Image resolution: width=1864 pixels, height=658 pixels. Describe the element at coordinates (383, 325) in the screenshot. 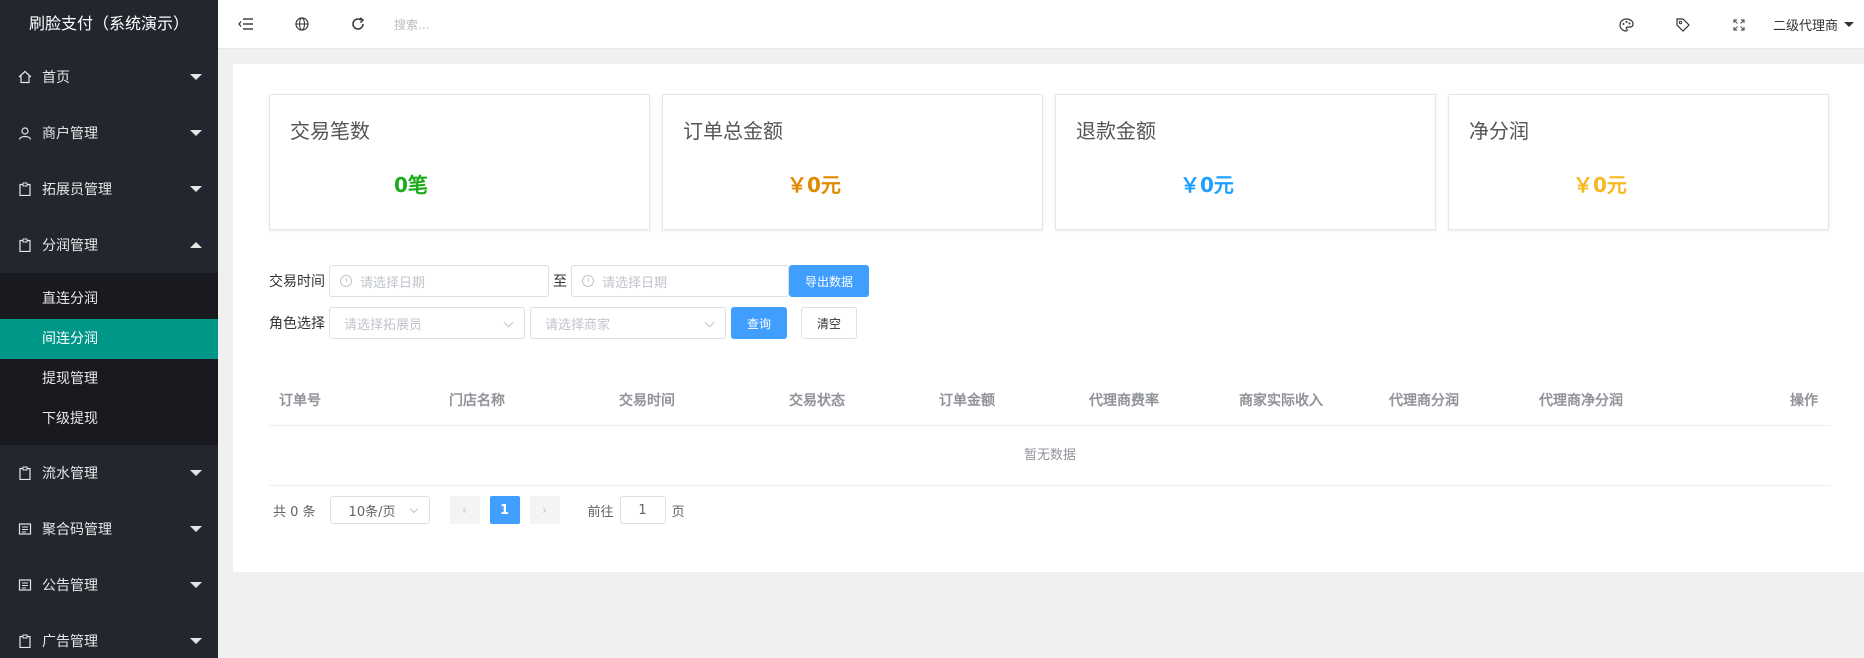

I see `expander-placeholder: 请选择拓展员` at that location.